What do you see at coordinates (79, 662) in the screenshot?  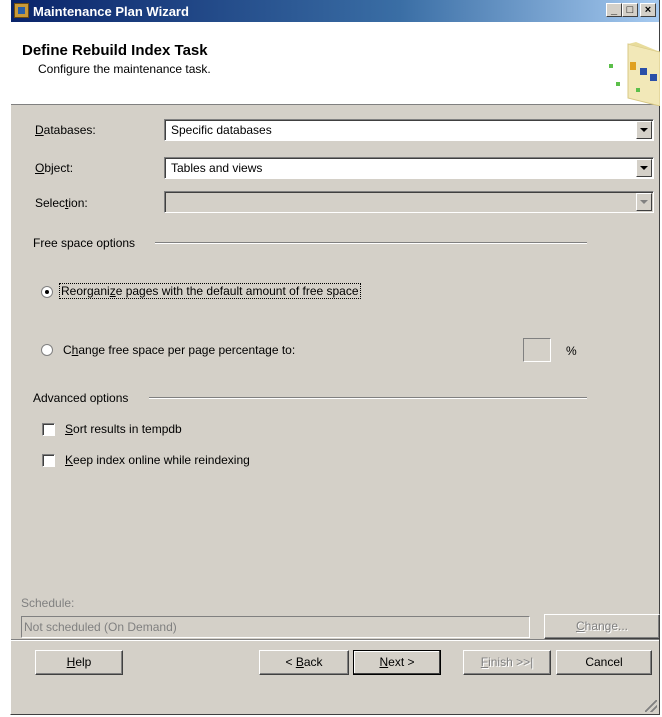 I see `help-button: Help` at bounding box center [79, 662].